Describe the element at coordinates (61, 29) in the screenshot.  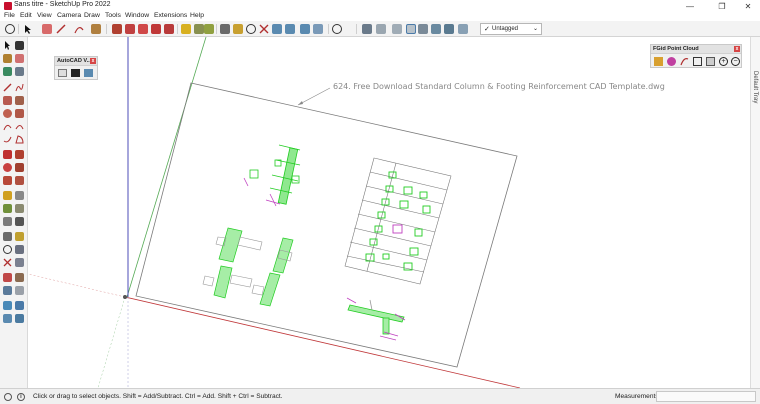
I see `line-tool-icon` at that location.